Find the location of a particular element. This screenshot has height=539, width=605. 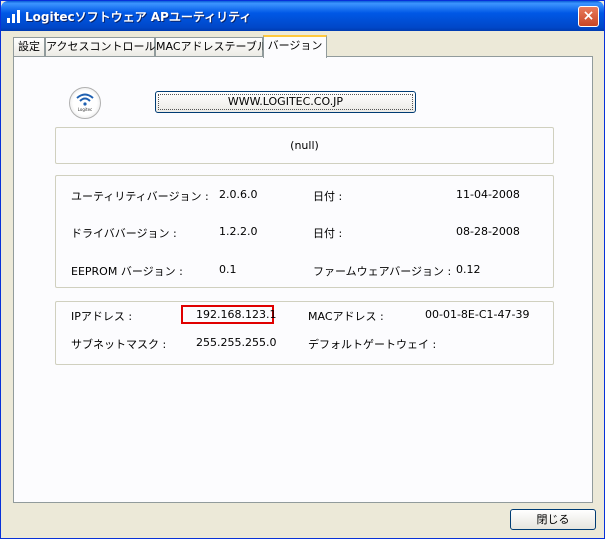

eeprom-version-value: 0.1 is located at coordinates (228, 269).